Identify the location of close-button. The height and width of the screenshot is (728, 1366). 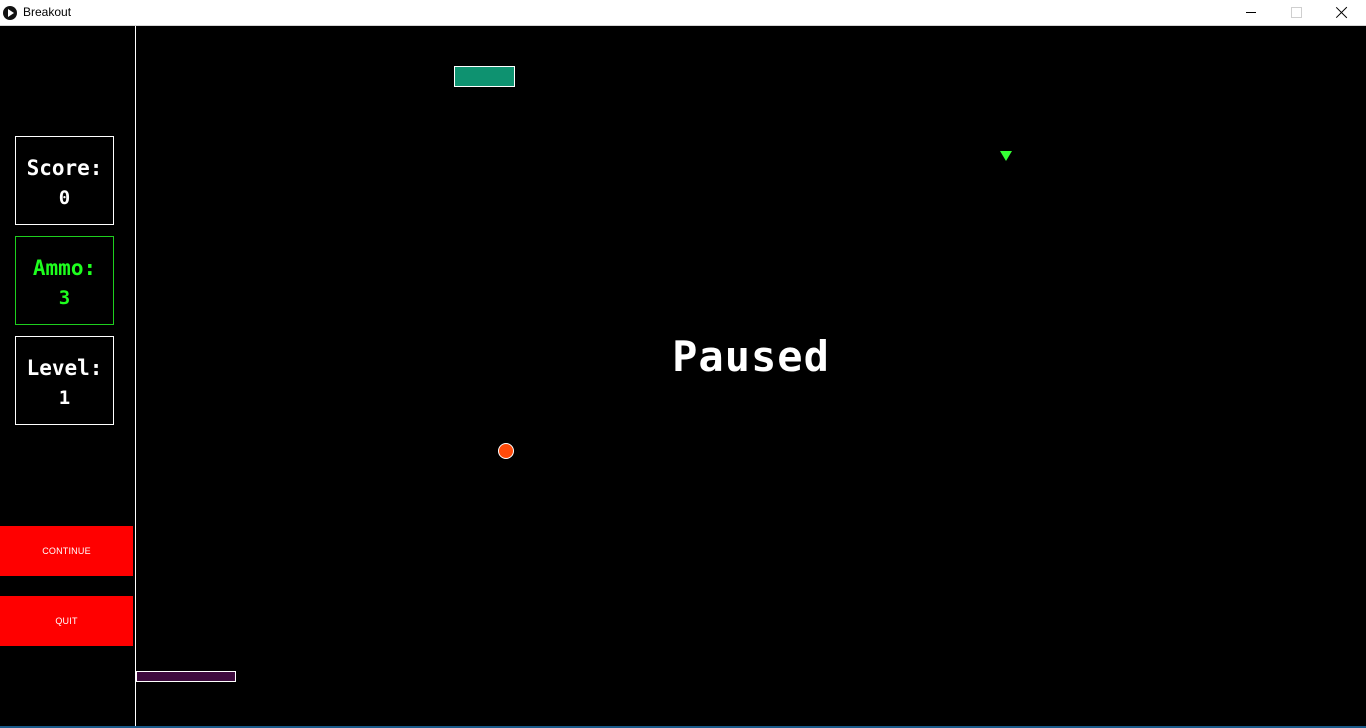
(1342, 13).